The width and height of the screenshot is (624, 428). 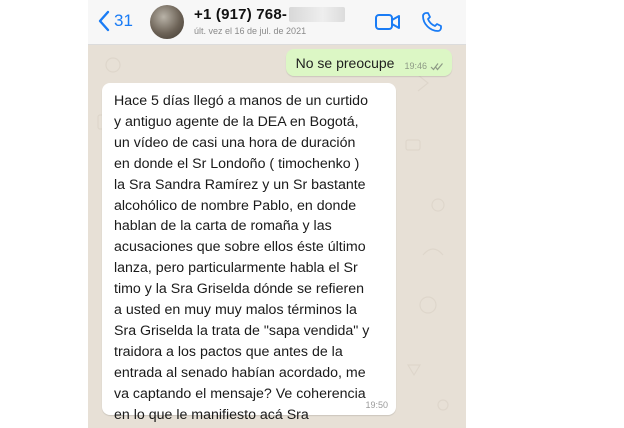 I want to click on message-line: en donde el Sr Londoño ( timochenko ), so click(x=237, y=163).